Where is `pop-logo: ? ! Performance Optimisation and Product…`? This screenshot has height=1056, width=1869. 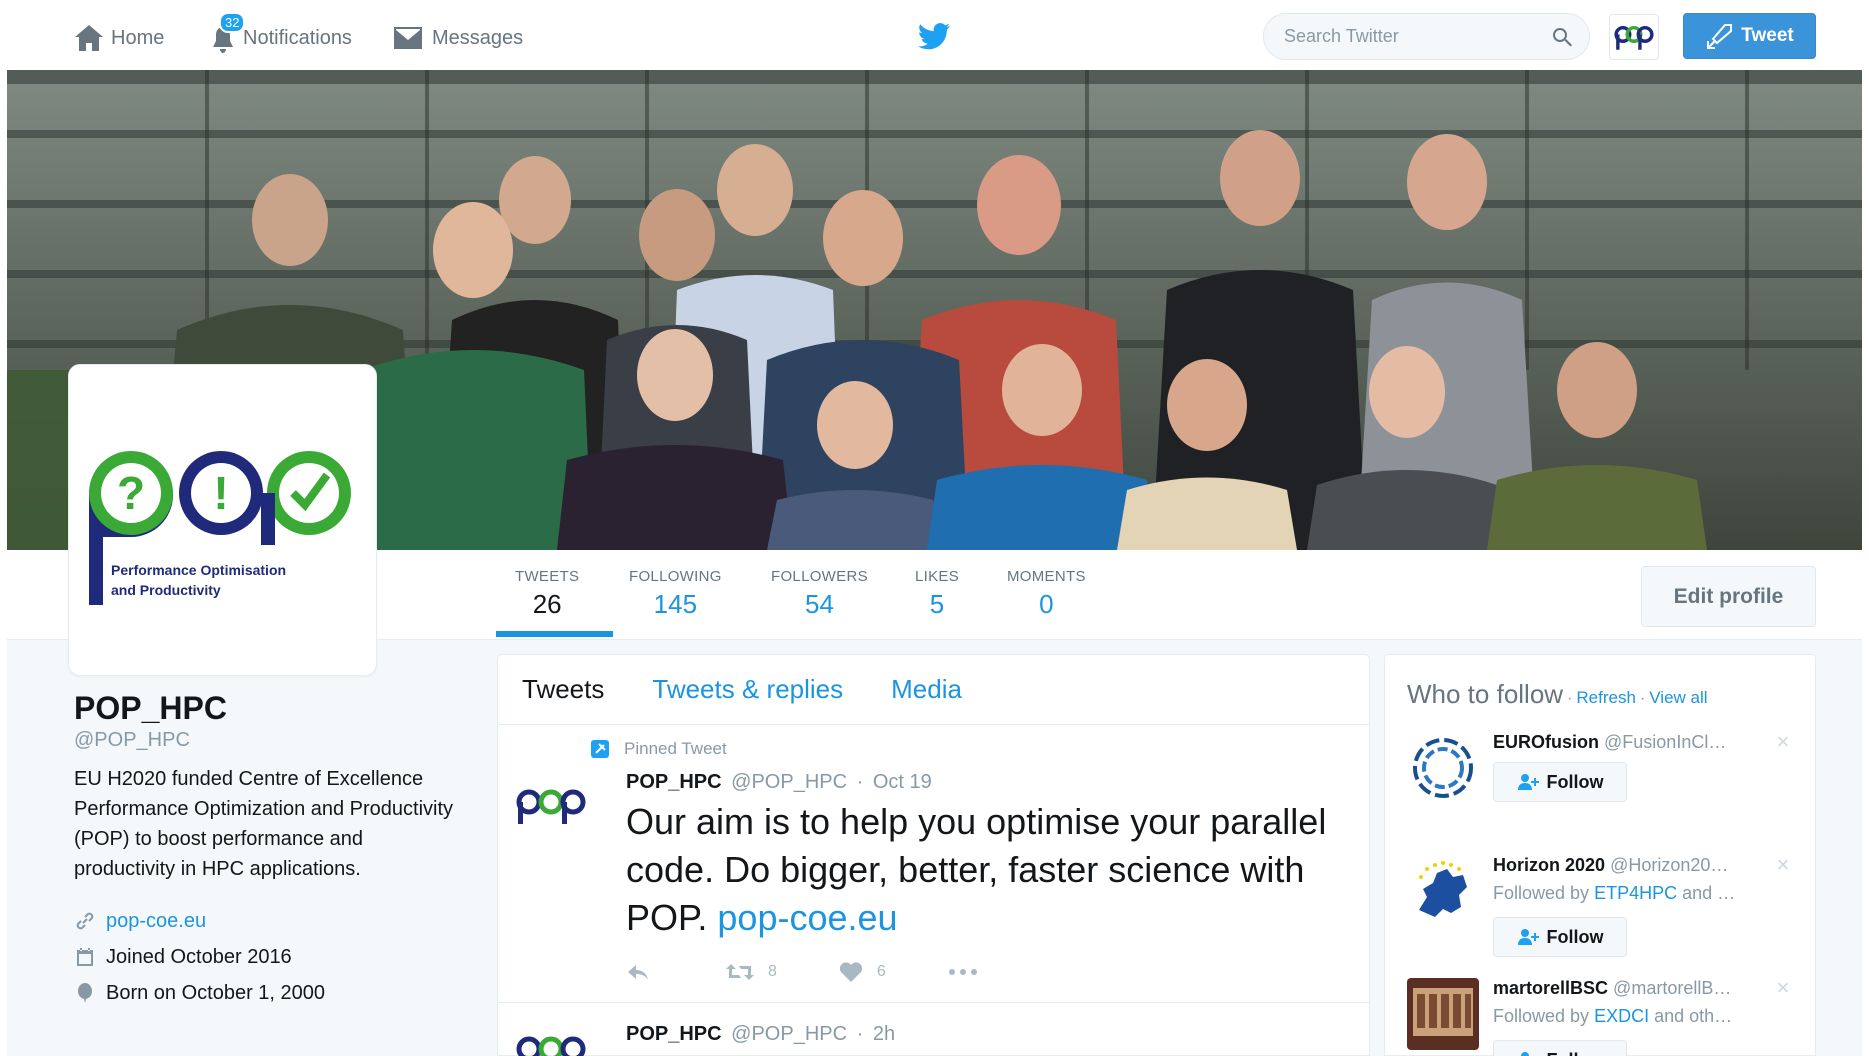 pop-logo: ? ! Performance Optimisation and Product… is located at coordinates (220, 528).